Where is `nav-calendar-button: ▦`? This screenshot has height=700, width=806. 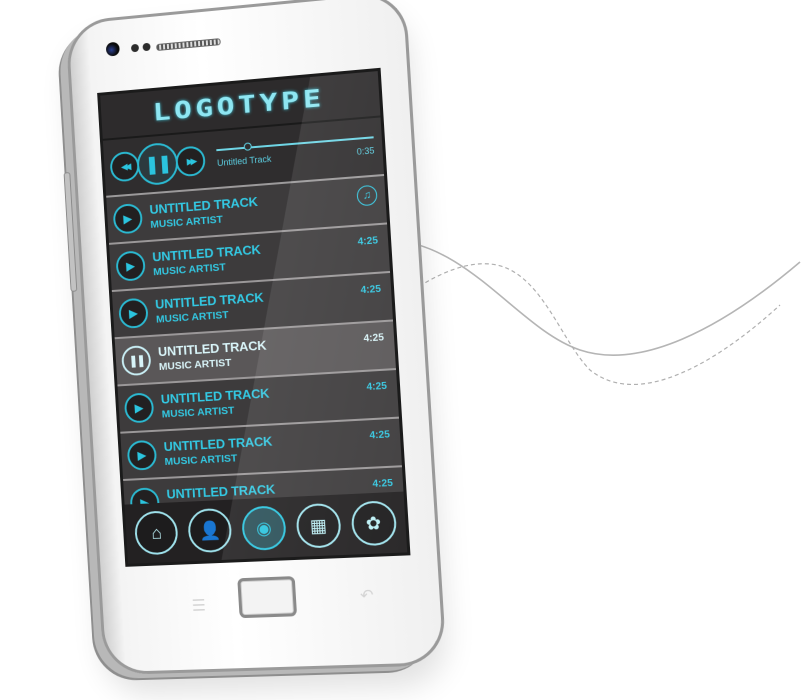 nav-calendar-button: ▦ is located at coordinates (318, 525).